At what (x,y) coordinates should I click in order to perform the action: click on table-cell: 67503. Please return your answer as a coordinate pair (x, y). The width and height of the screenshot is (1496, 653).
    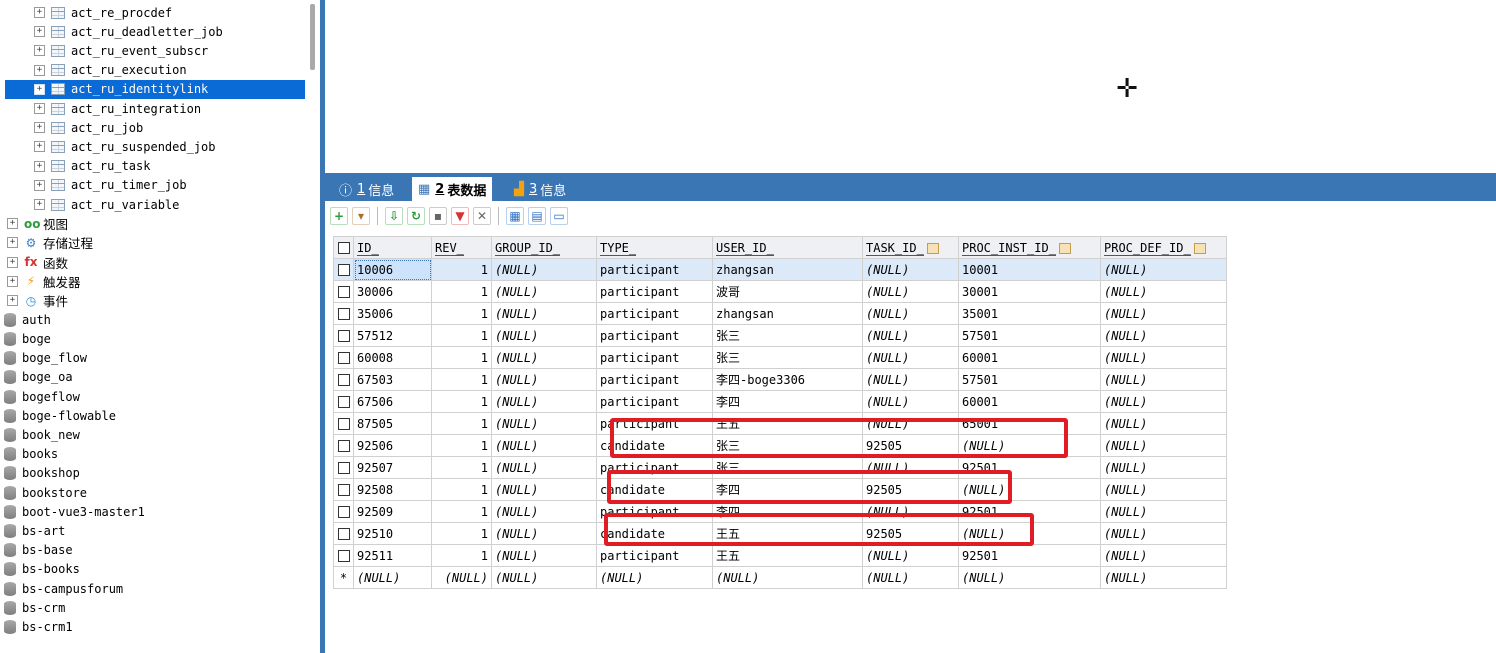
    Looking at the image, I should click on (392, 379).